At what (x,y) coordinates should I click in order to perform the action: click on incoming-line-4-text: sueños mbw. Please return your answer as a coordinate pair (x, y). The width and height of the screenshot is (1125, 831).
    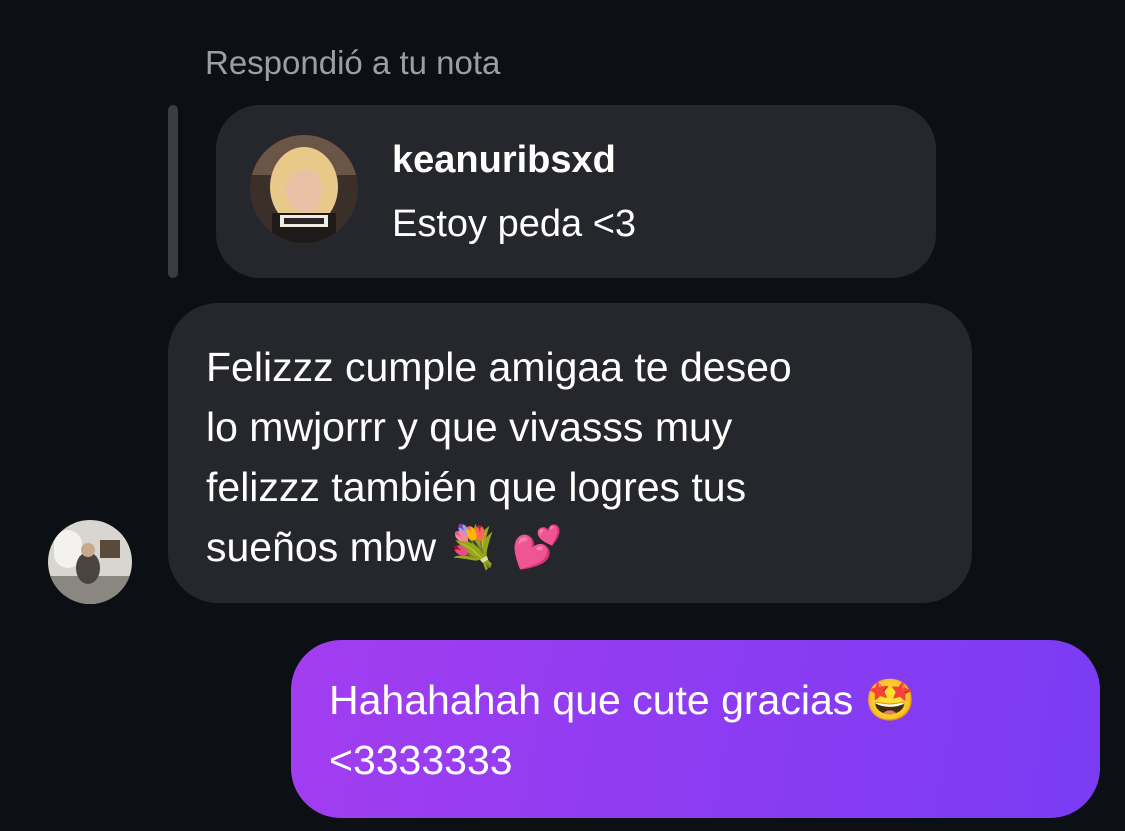
    Looking at the image, I should click on (321, 547).